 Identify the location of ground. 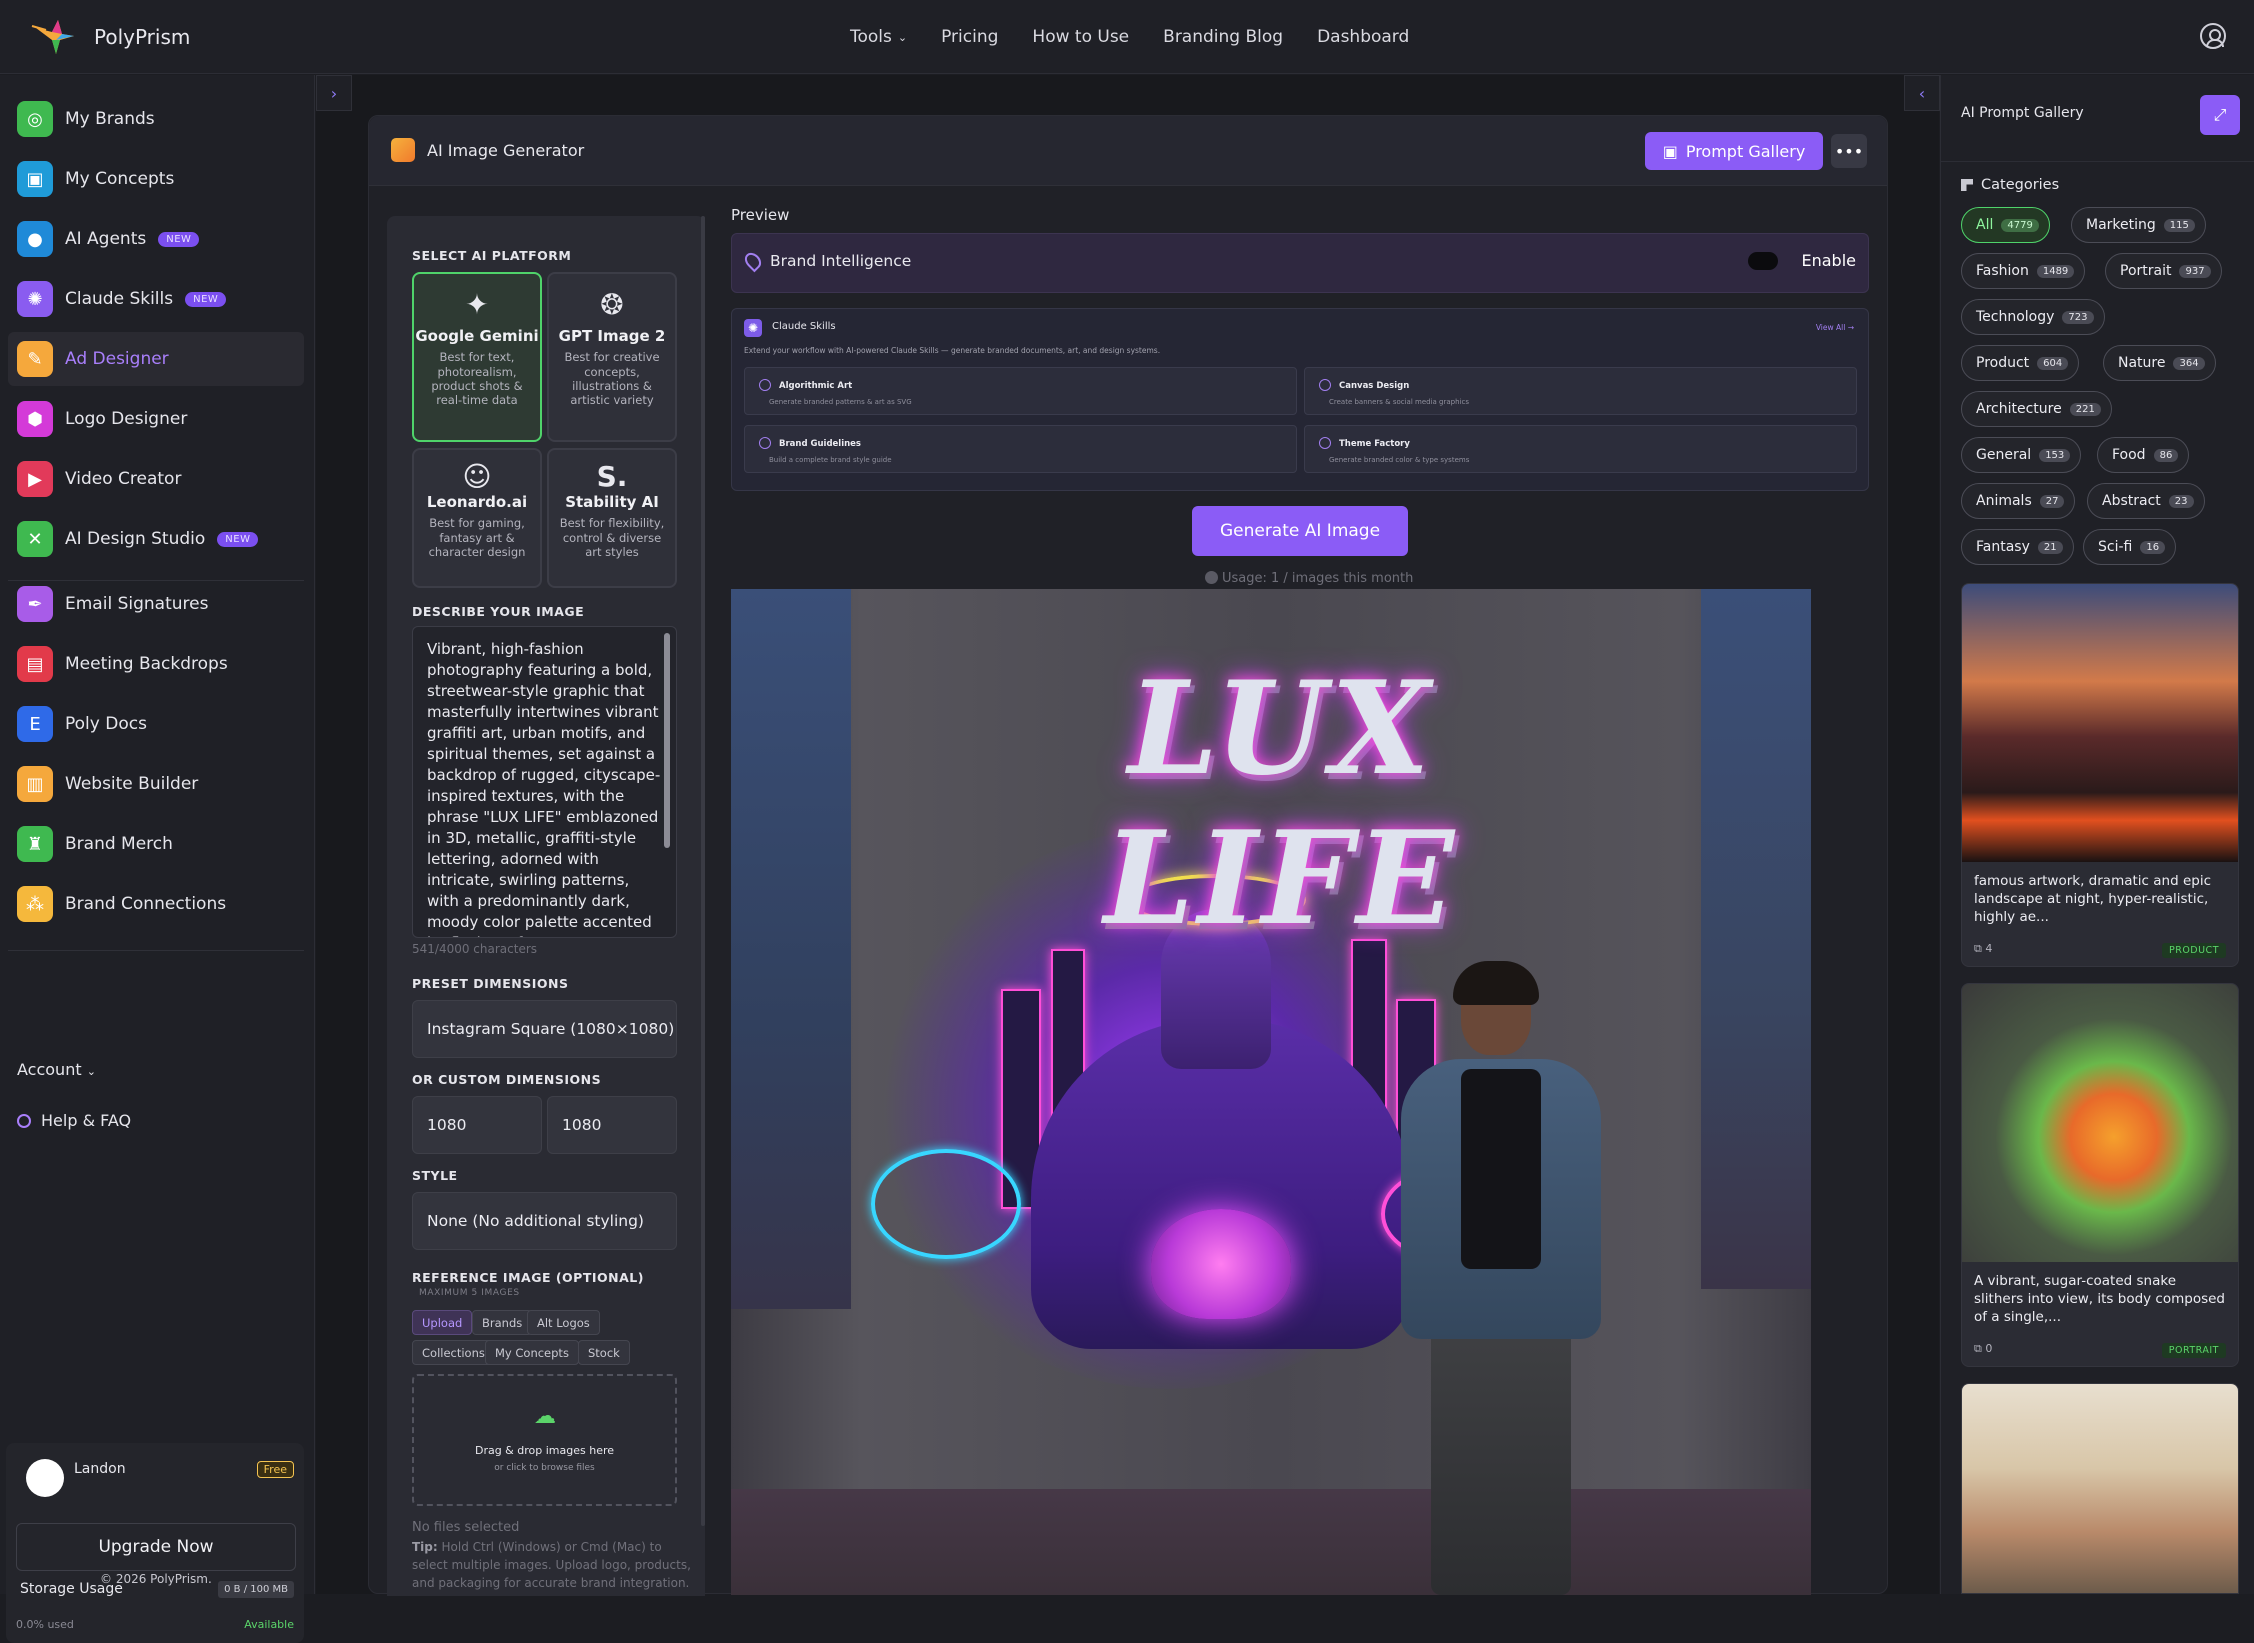
(1271, 1542).